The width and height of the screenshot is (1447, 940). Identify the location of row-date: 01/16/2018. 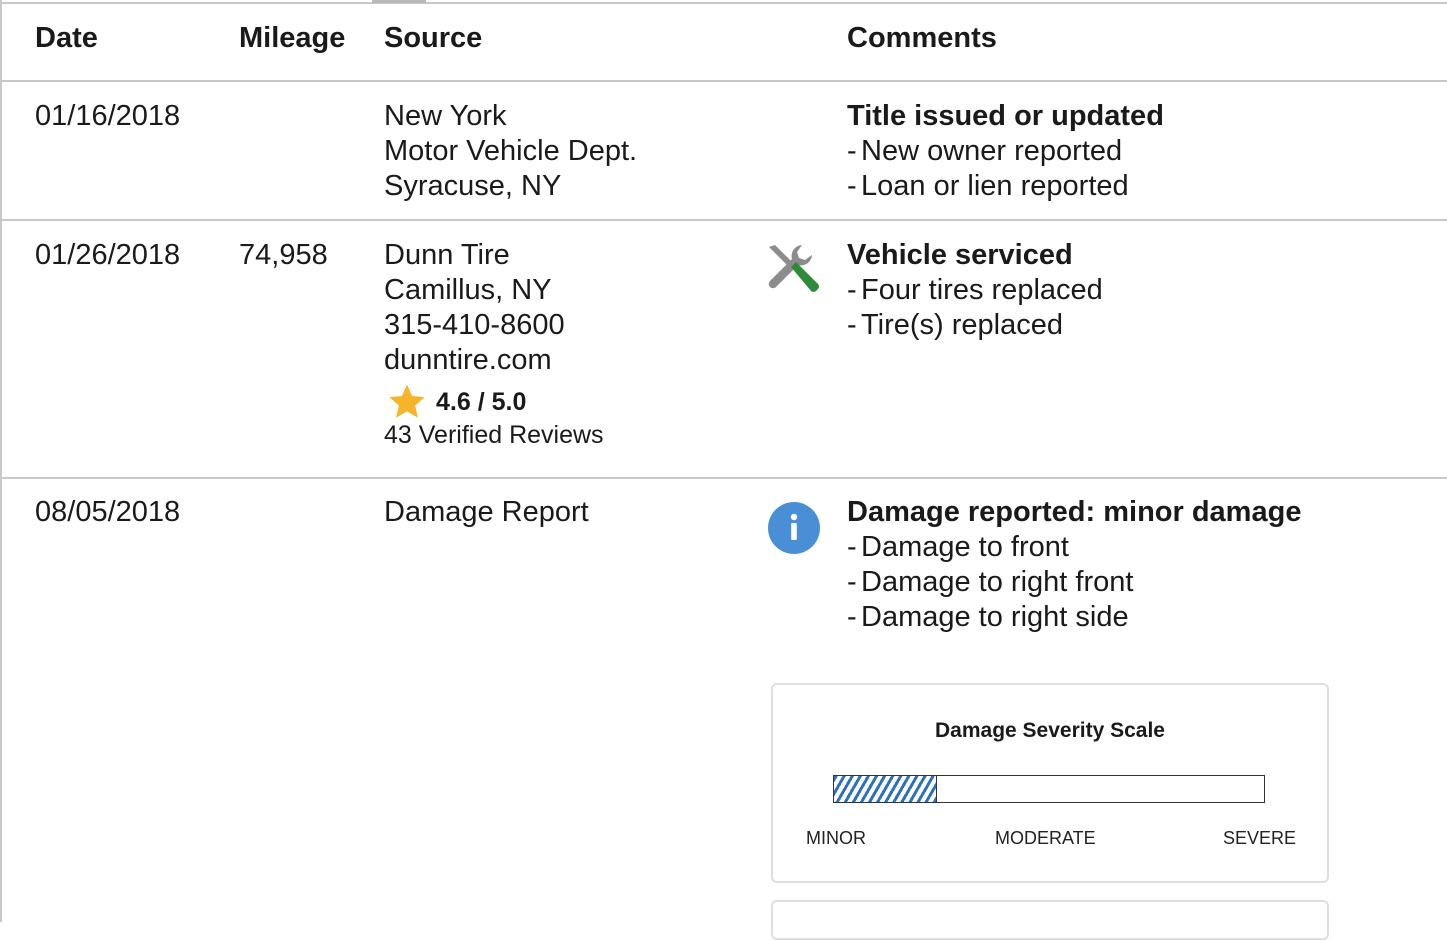
(108, 116).